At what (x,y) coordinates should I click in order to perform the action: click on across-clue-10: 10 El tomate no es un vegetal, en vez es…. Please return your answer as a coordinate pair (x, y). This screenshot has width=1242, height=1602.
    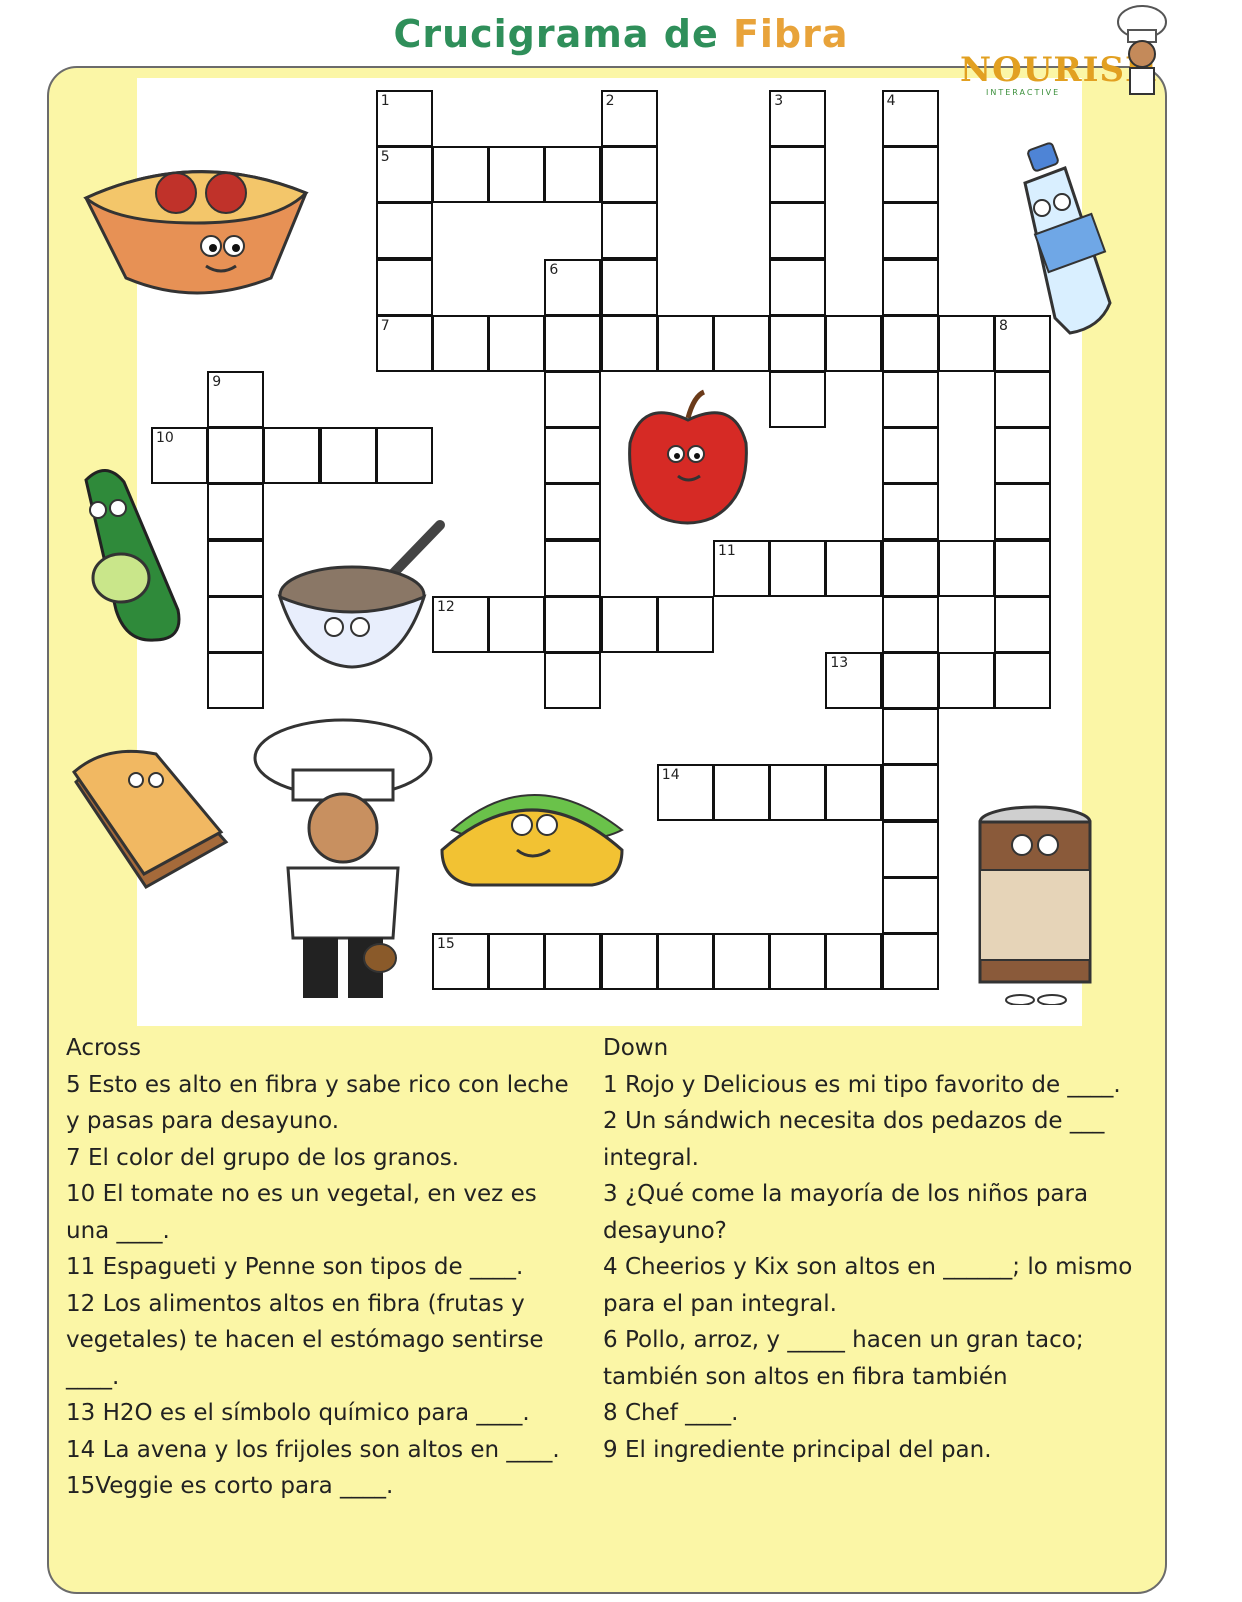
    Looking at the image, I should click on (301, 1212).